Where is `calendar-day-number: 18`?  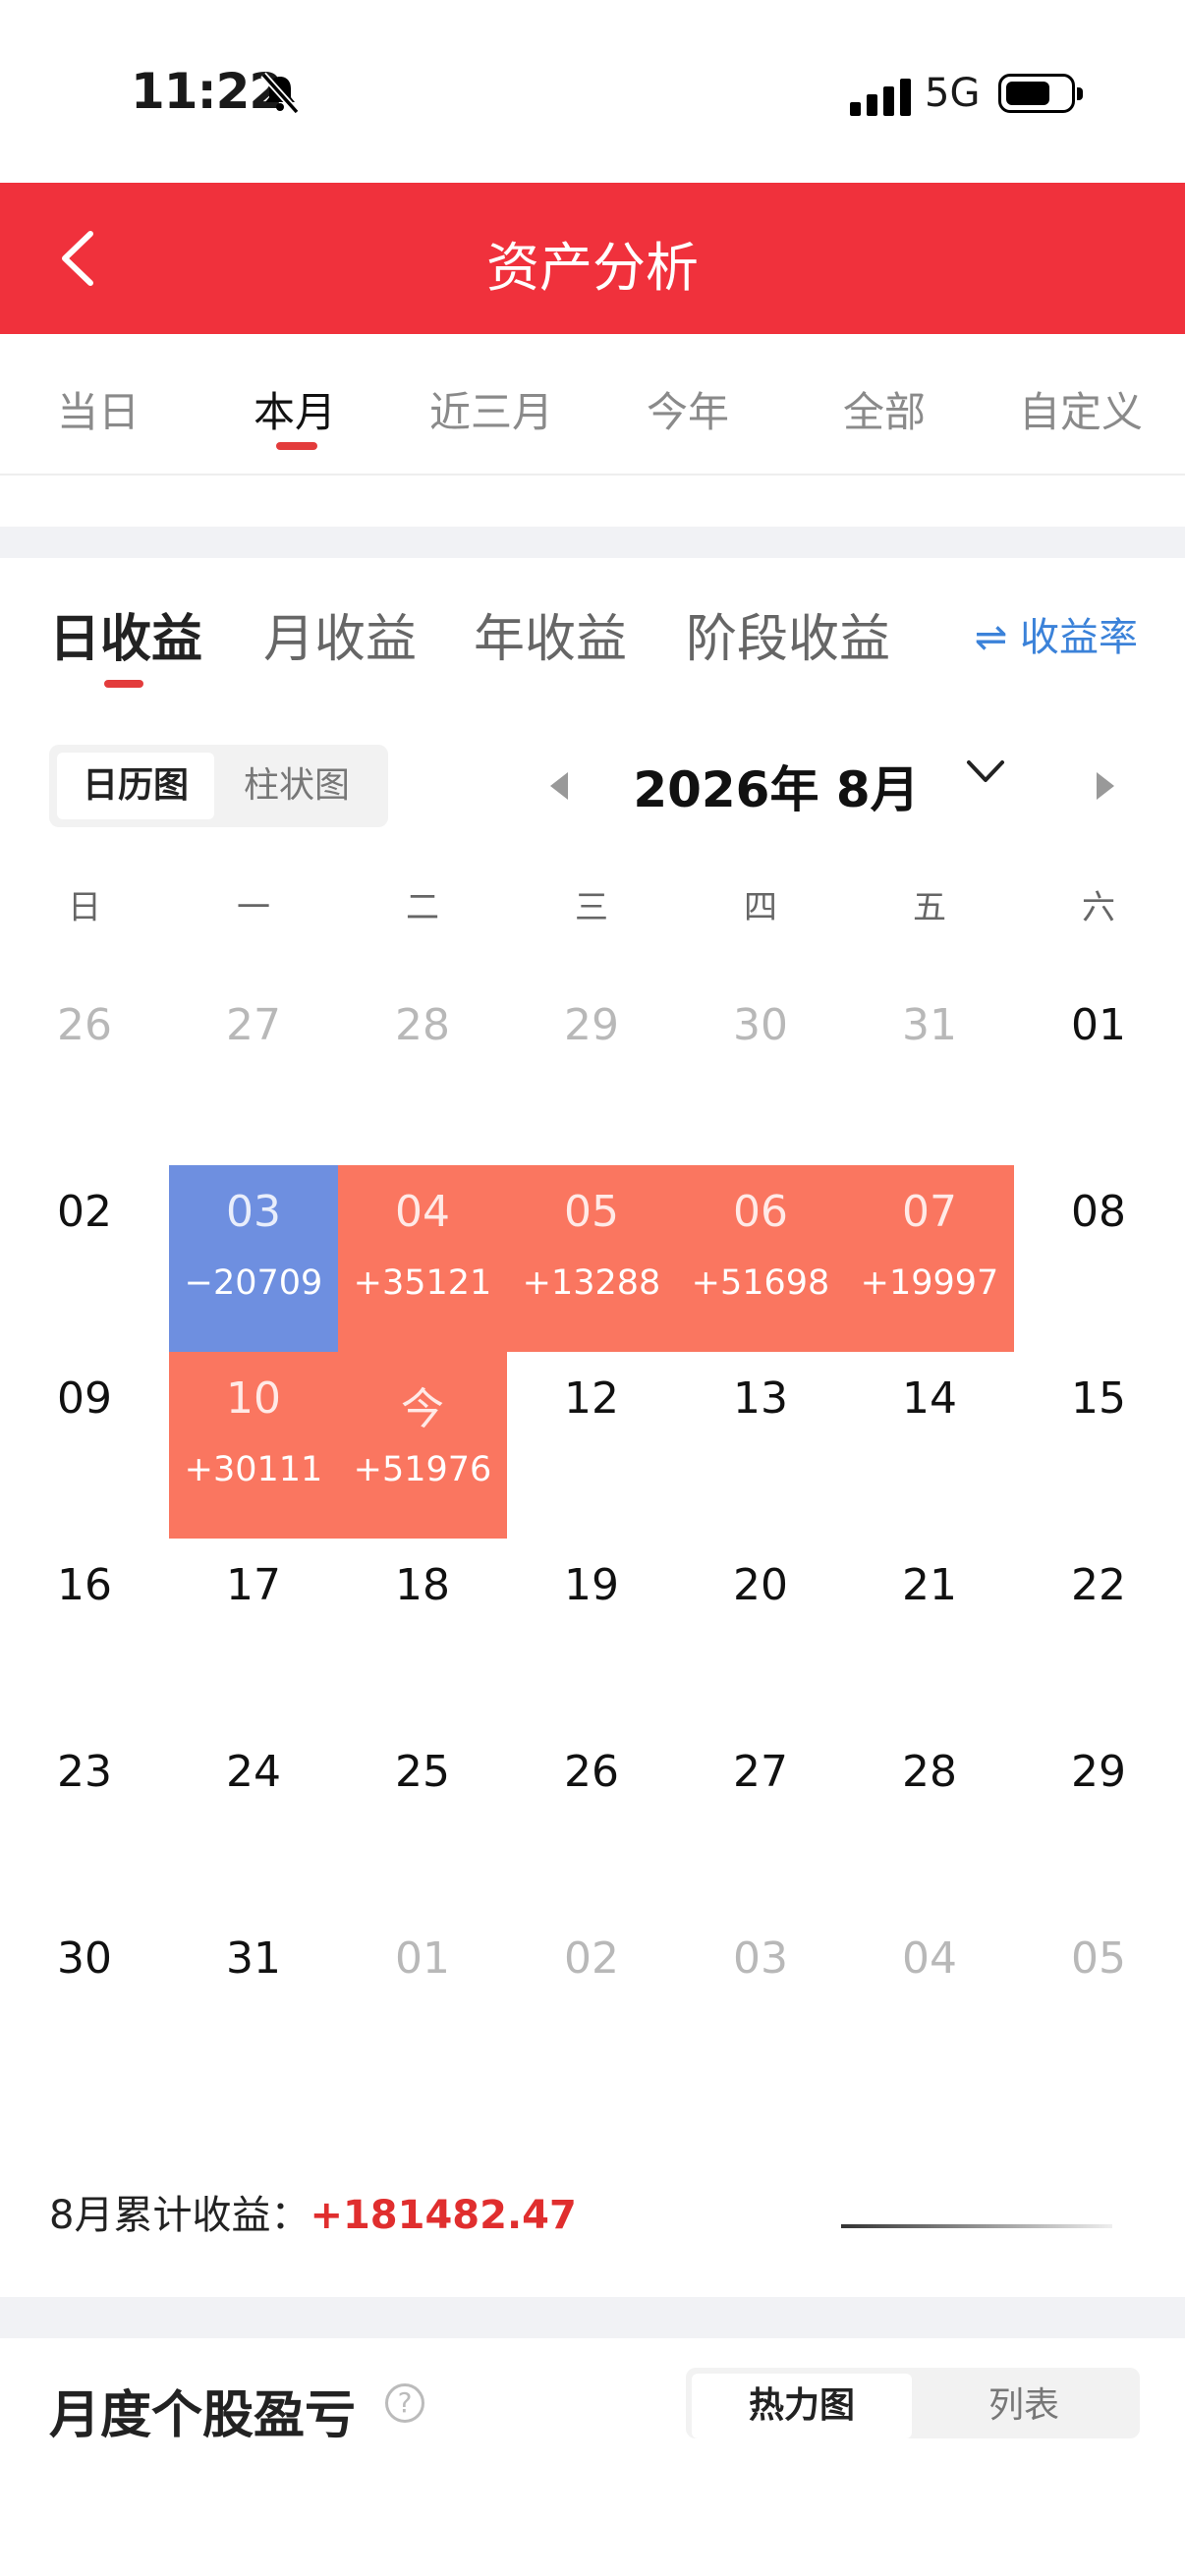 calendar-day-number: 18 is located at coordinates (423, 1585).